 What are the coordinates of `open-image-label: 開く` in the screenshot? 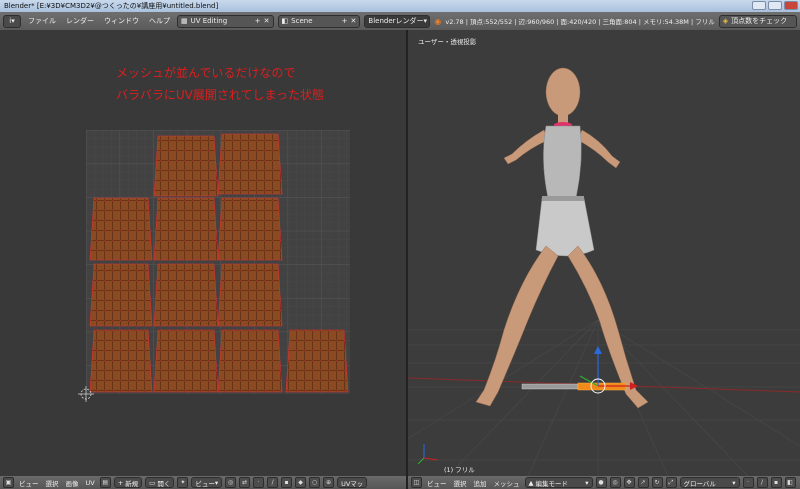 It's located at (164, 483).